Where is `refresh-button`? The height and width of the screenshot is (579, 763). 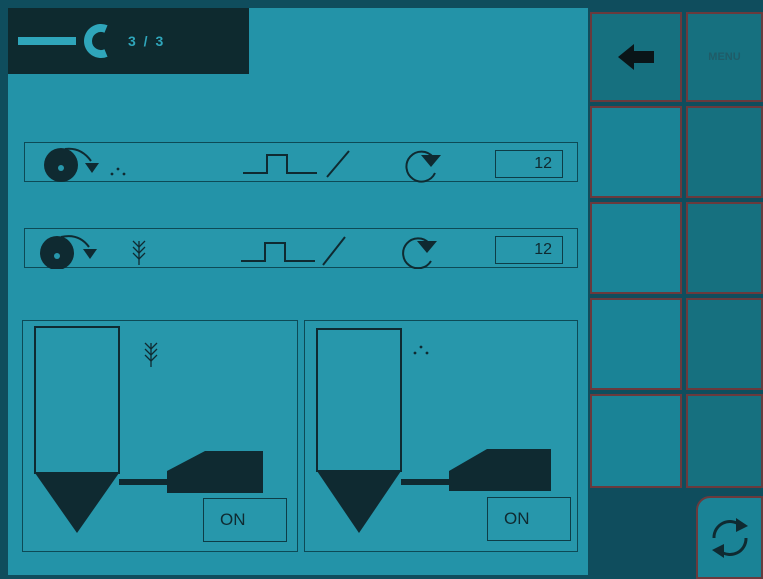 refresh-button is located at coordinates (729, 537).